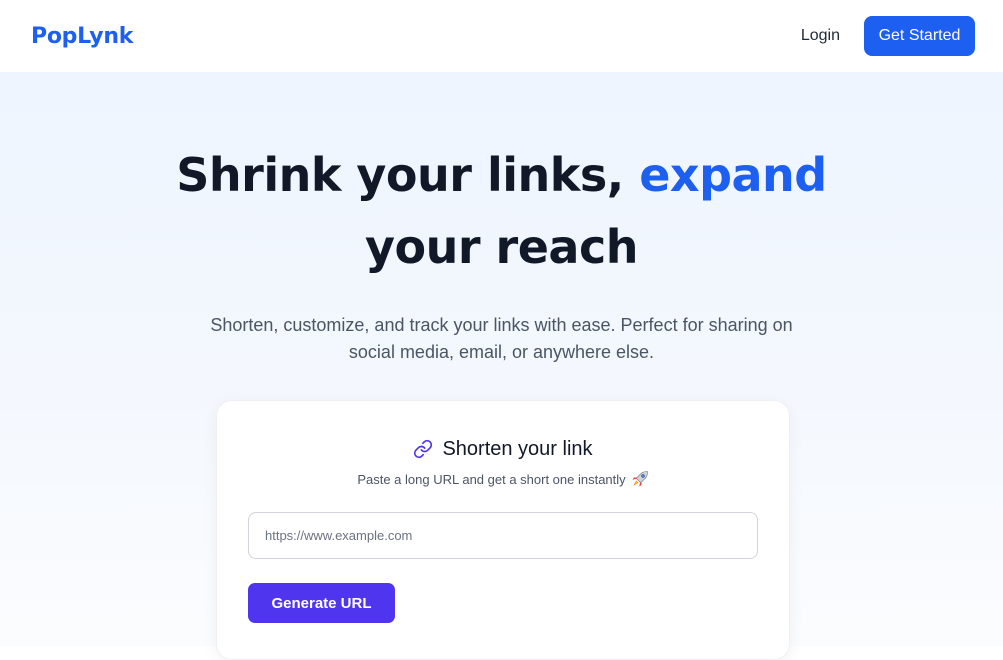 Image resolution: width=1003 pixels, height=660 pixels. Describe the element at coordinates (820, 36) in the screenshot. I see `login-link: Login` at that location.